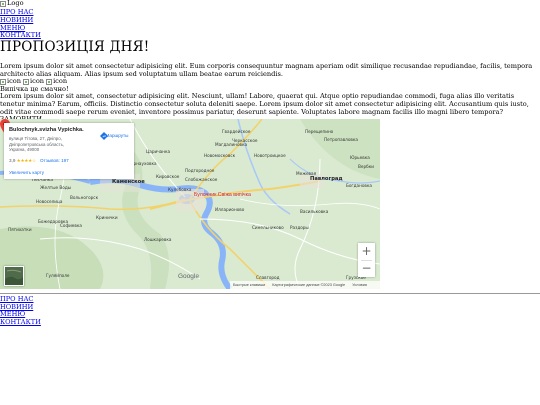 The width and height of the screenshot is (540, 405). I want to click on footer-nav: ПРО НАС НОВИНИ МЕНЮ КОНТАКТИ, so click(20, 311).